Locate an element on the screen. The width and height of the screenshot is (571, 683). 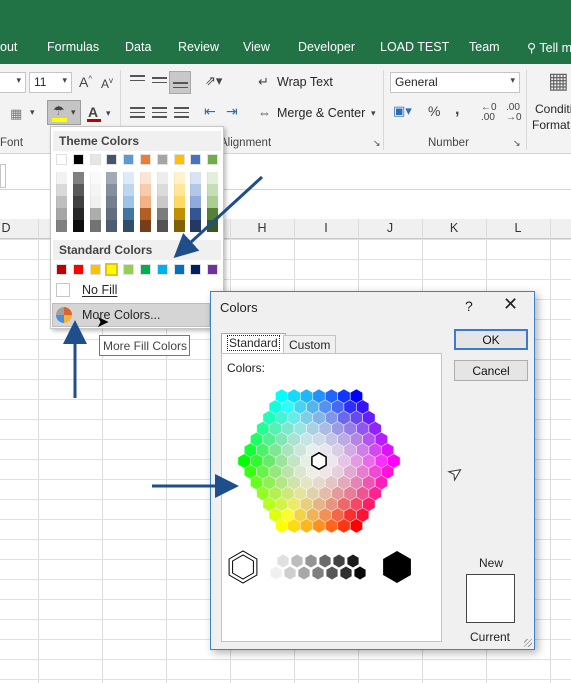
align-left-icon is located at coordinates (137, 114).